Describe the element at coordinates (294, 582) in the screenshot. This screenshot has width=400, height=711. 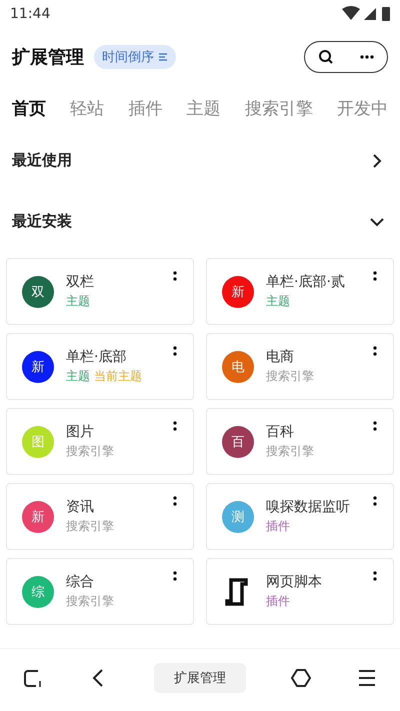
I see `extension-name: 网页脚本` at that location.